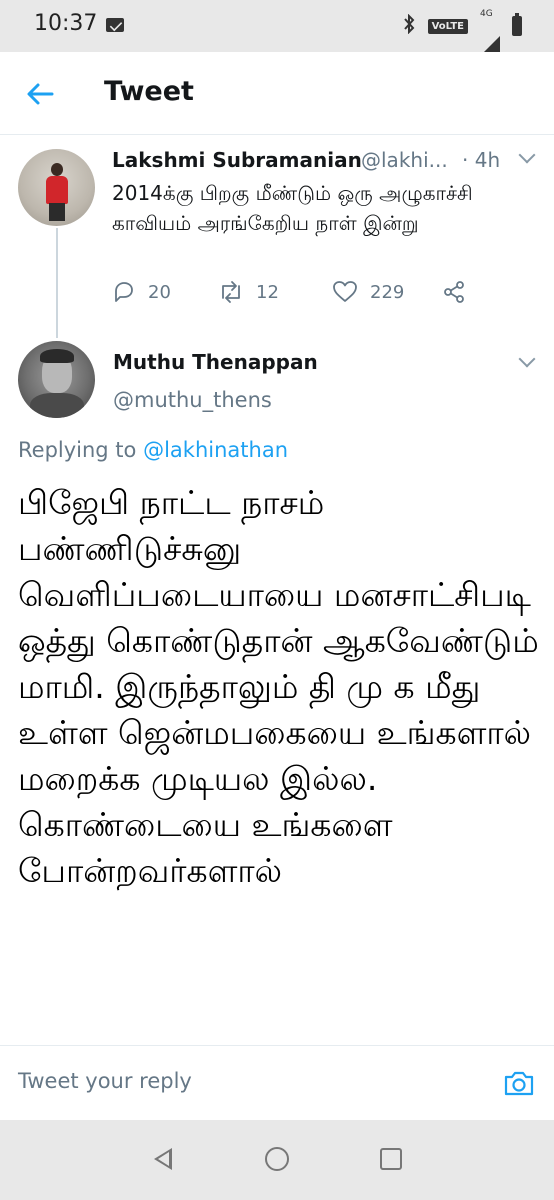 The height and width of the screenshot is (1200, 554). I want to click on page-title: Tweet, so click(149, 91).